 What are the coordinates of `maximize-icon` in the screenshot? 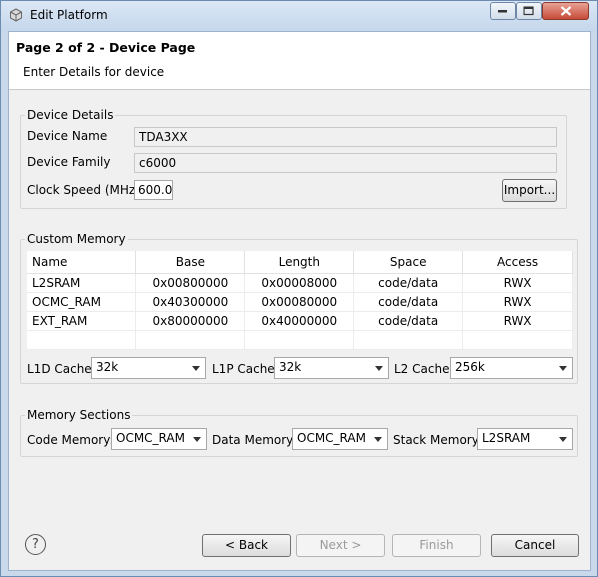 It's located at (528, 11).